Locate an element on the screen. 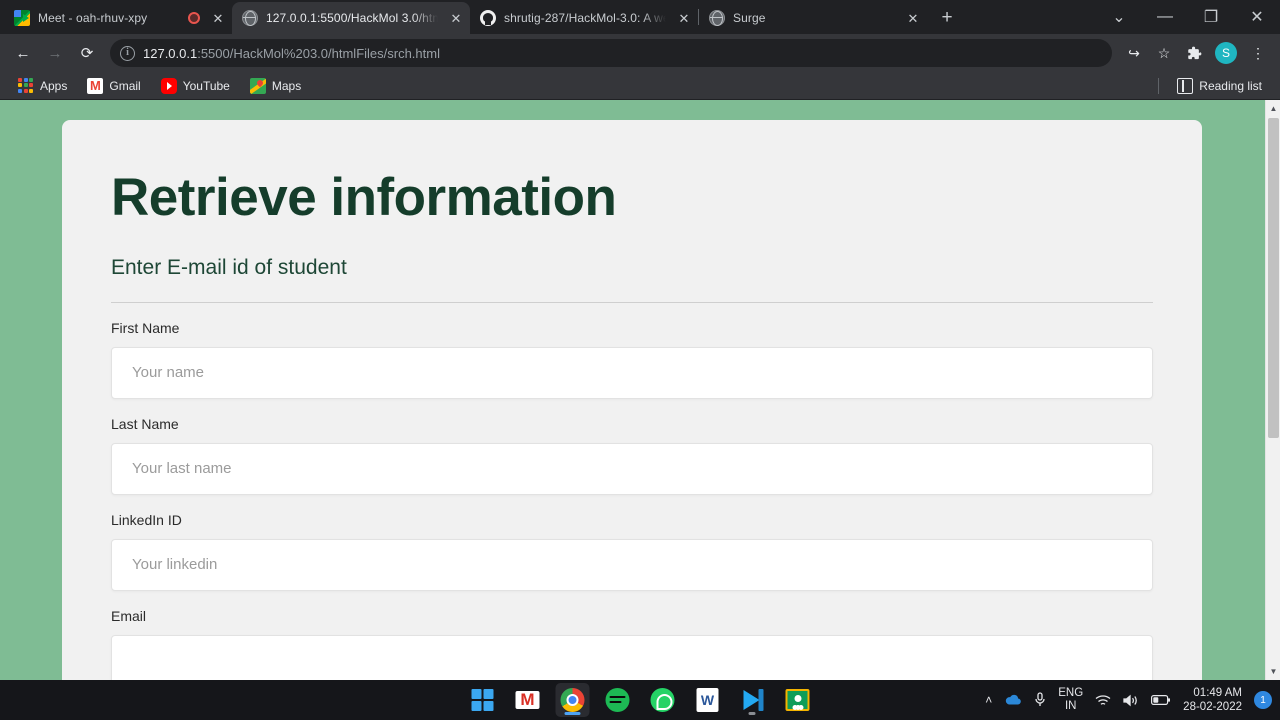 Image resolution: width=1280 pixels, height=720 pixels. browser-tab-meet: Meet - oah-rhuv-xpy ✕ is located at coordinates (118, 18).